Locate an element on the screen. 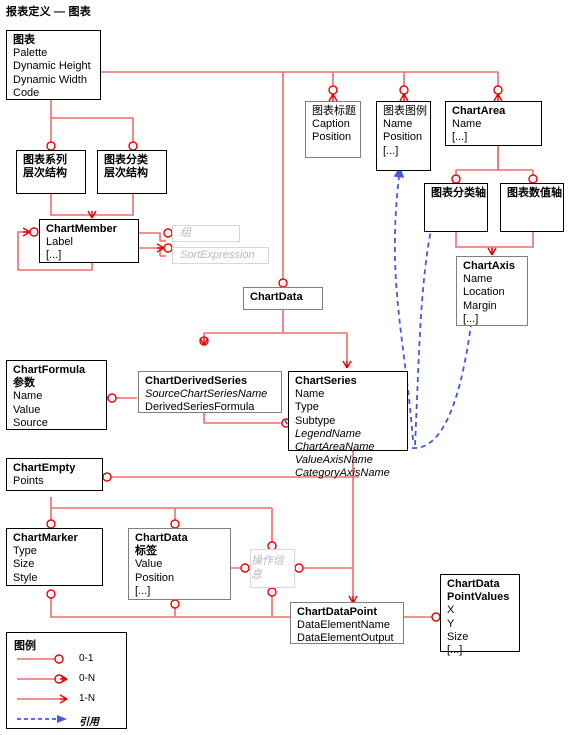  entity-attribute: Palette is located at coordinates (30, 53).